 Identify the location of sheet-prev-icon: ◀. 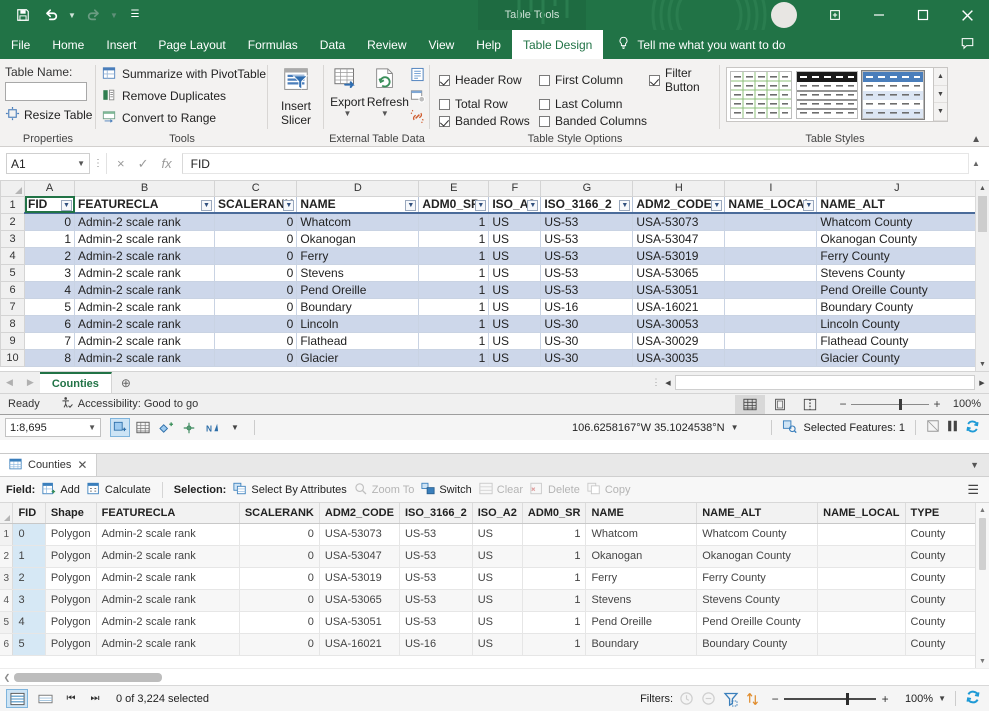
(9, 382).